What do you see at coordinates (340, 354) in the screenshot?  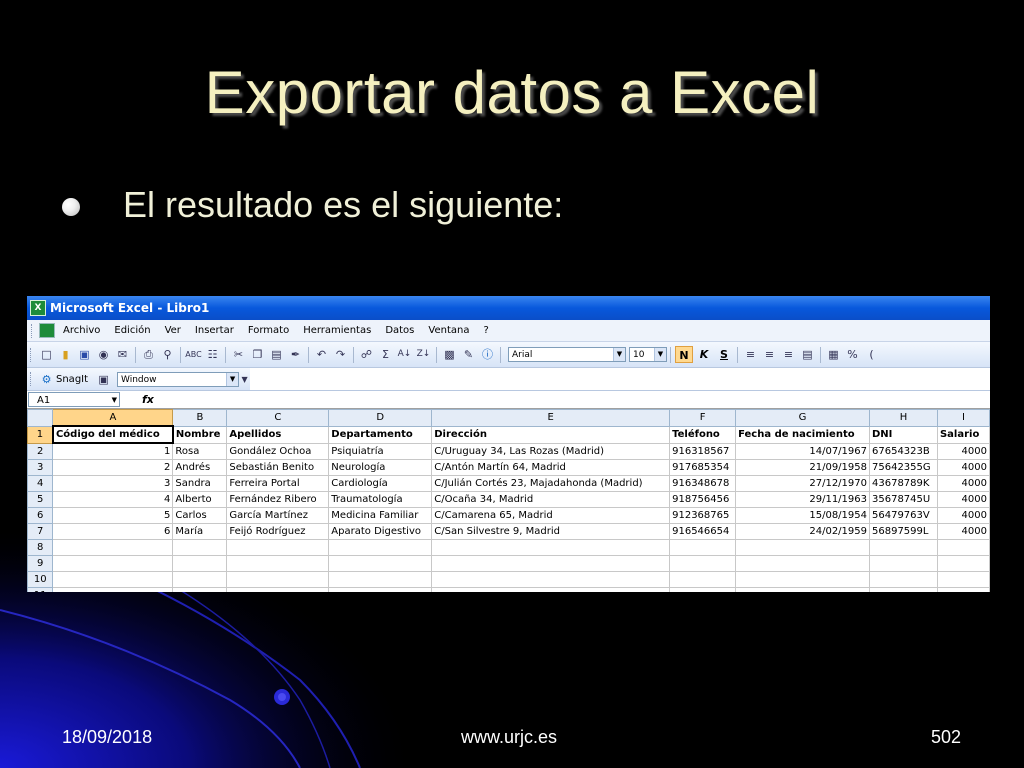 I see `redo-icon: ↷` at bounding box center [340, 354].